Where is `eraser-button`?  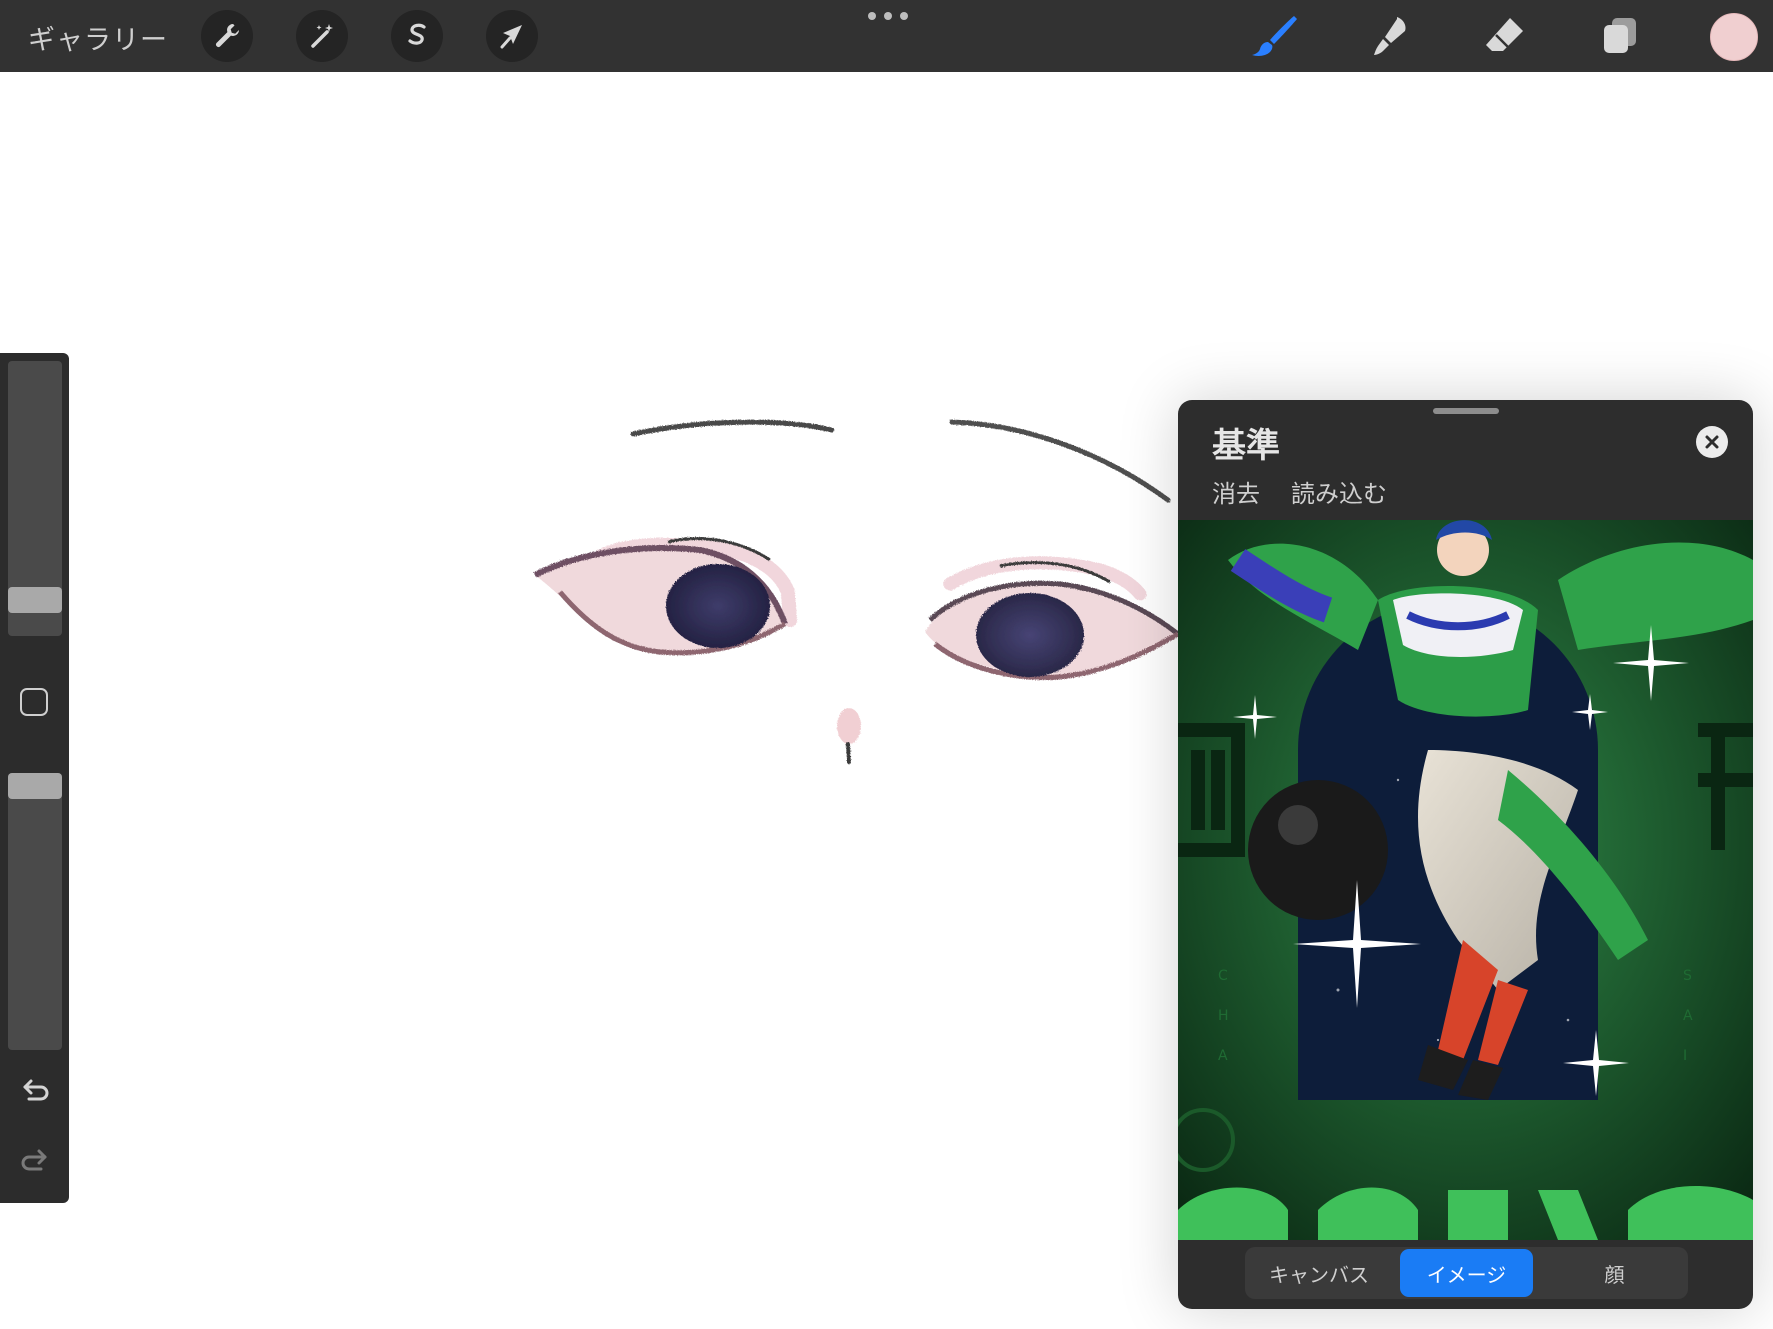
eraser-button is located at coordinates (1505, 36).